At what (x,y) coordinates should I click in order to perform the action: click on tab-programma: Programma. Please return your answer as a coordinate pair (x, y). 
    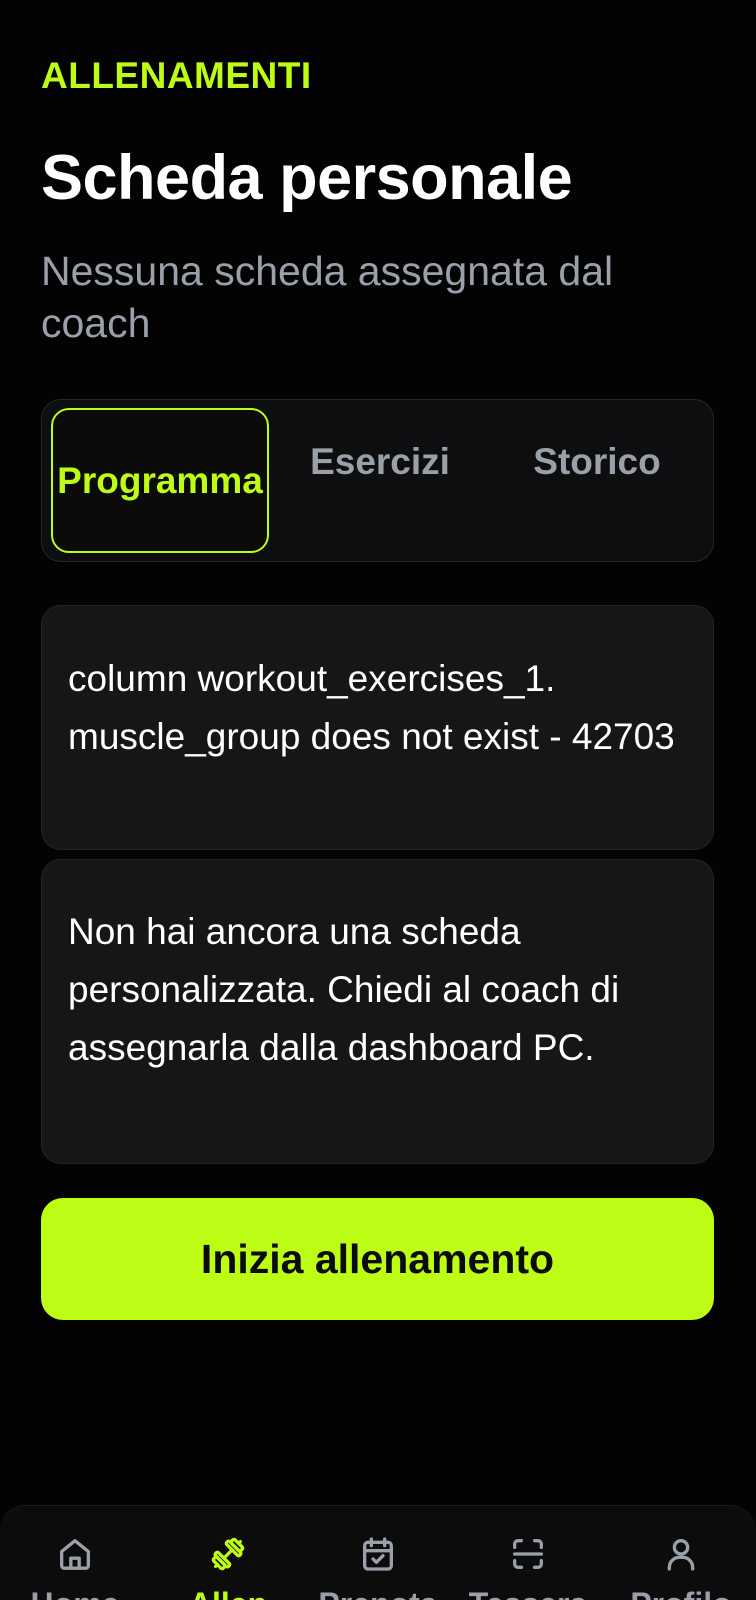
    Looking at the image, I should click on (160, 480).